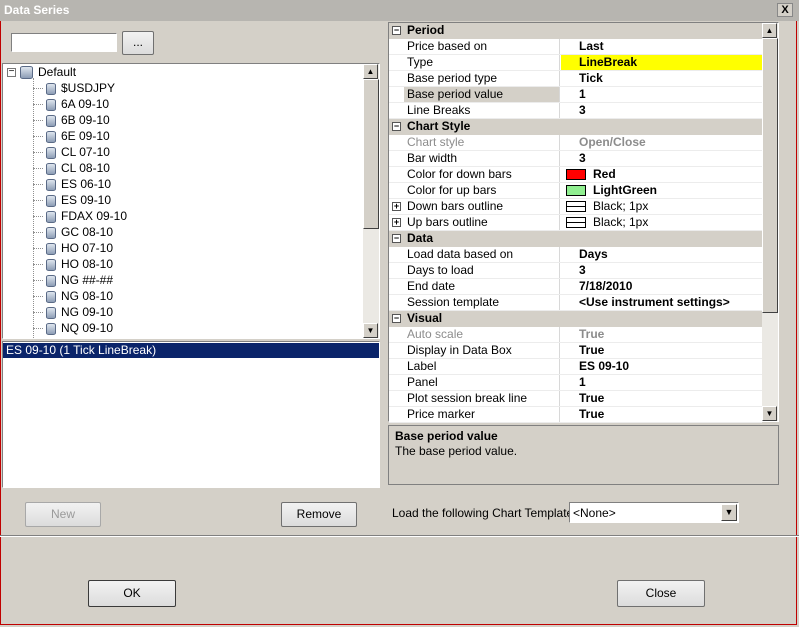  I want to click on property-value: Red, so click(661, 174).